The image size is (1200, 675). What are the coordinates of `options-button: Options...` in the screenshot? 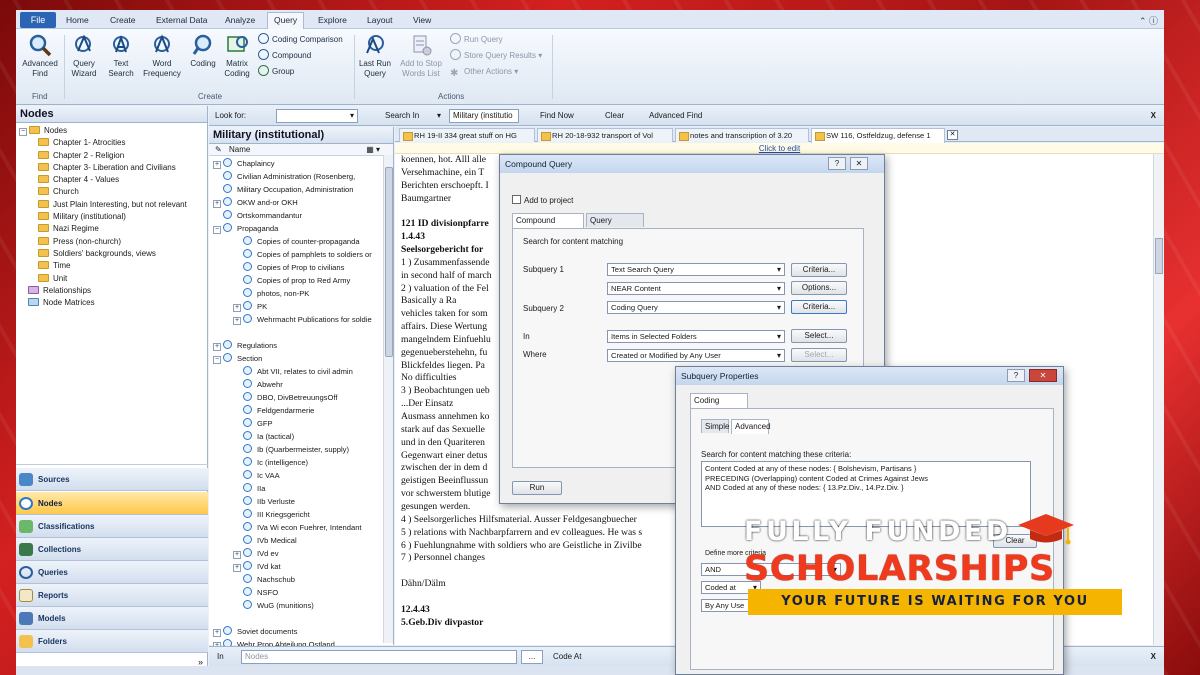 It's located at (819, 288).